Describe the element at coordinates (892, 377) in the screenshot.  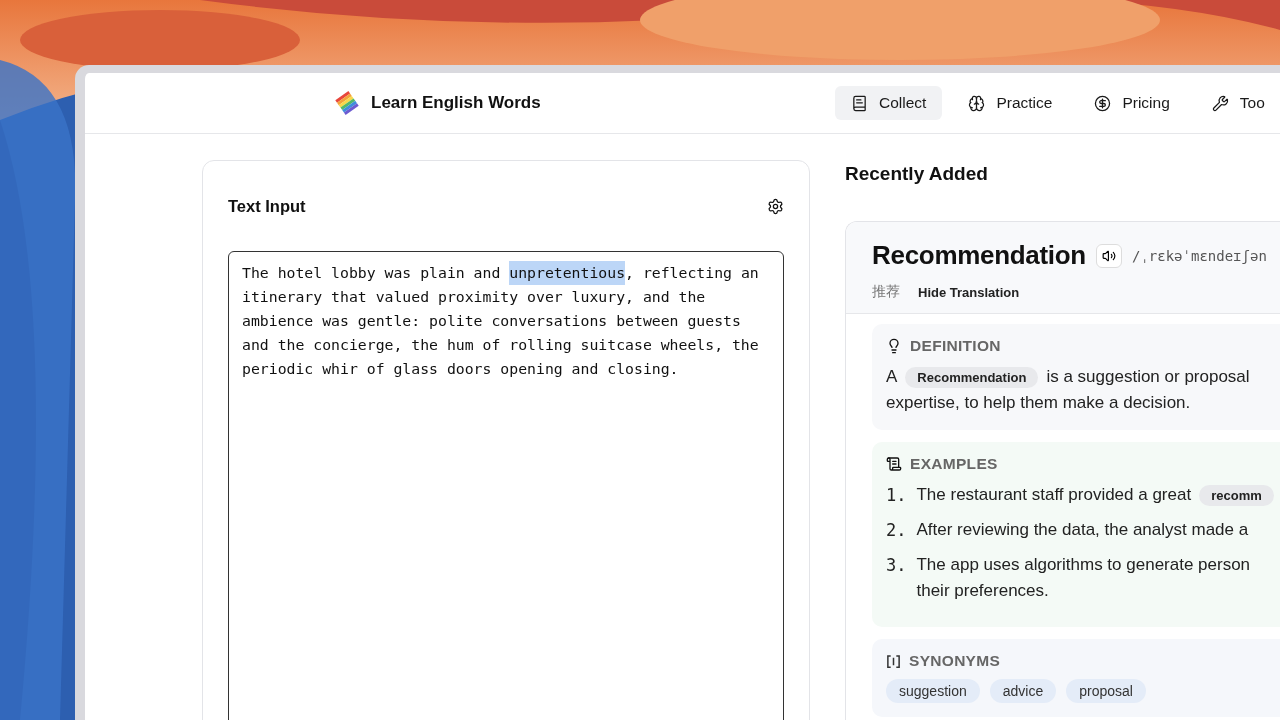
I see `definition-text: A` at that location.